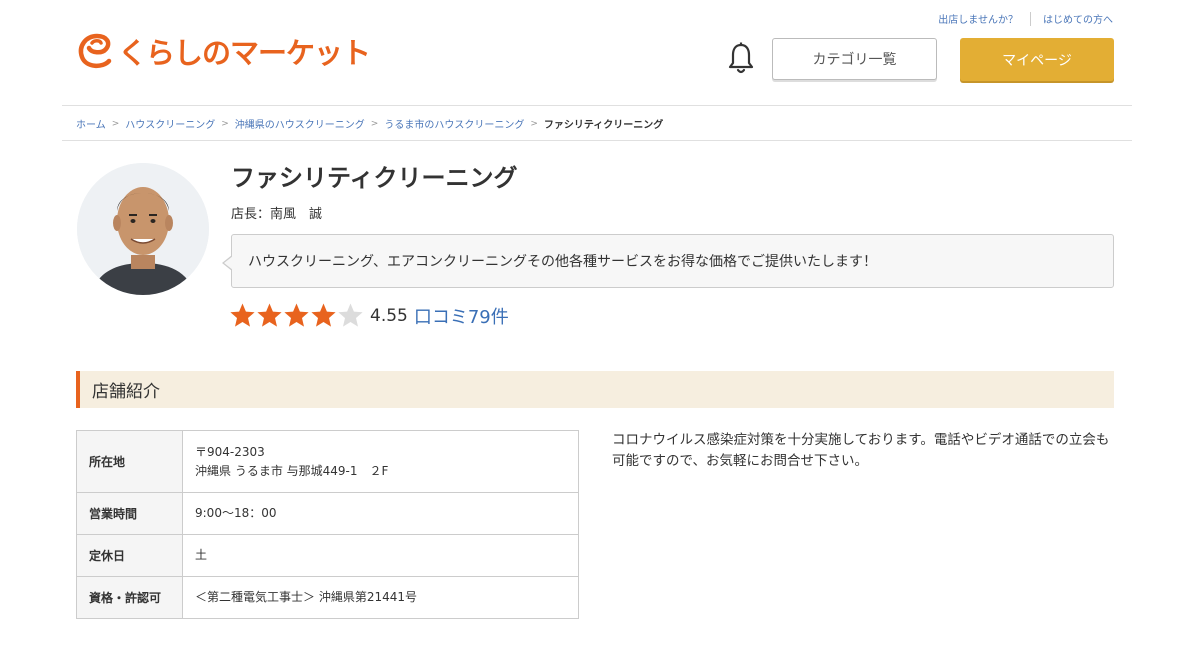 This screenshot has width=1196, height=650. What do you see at coordinates (91, 123) in the screenshot?
I see `breadcrumb-home: ホーム` at bounding box center [91, 123].